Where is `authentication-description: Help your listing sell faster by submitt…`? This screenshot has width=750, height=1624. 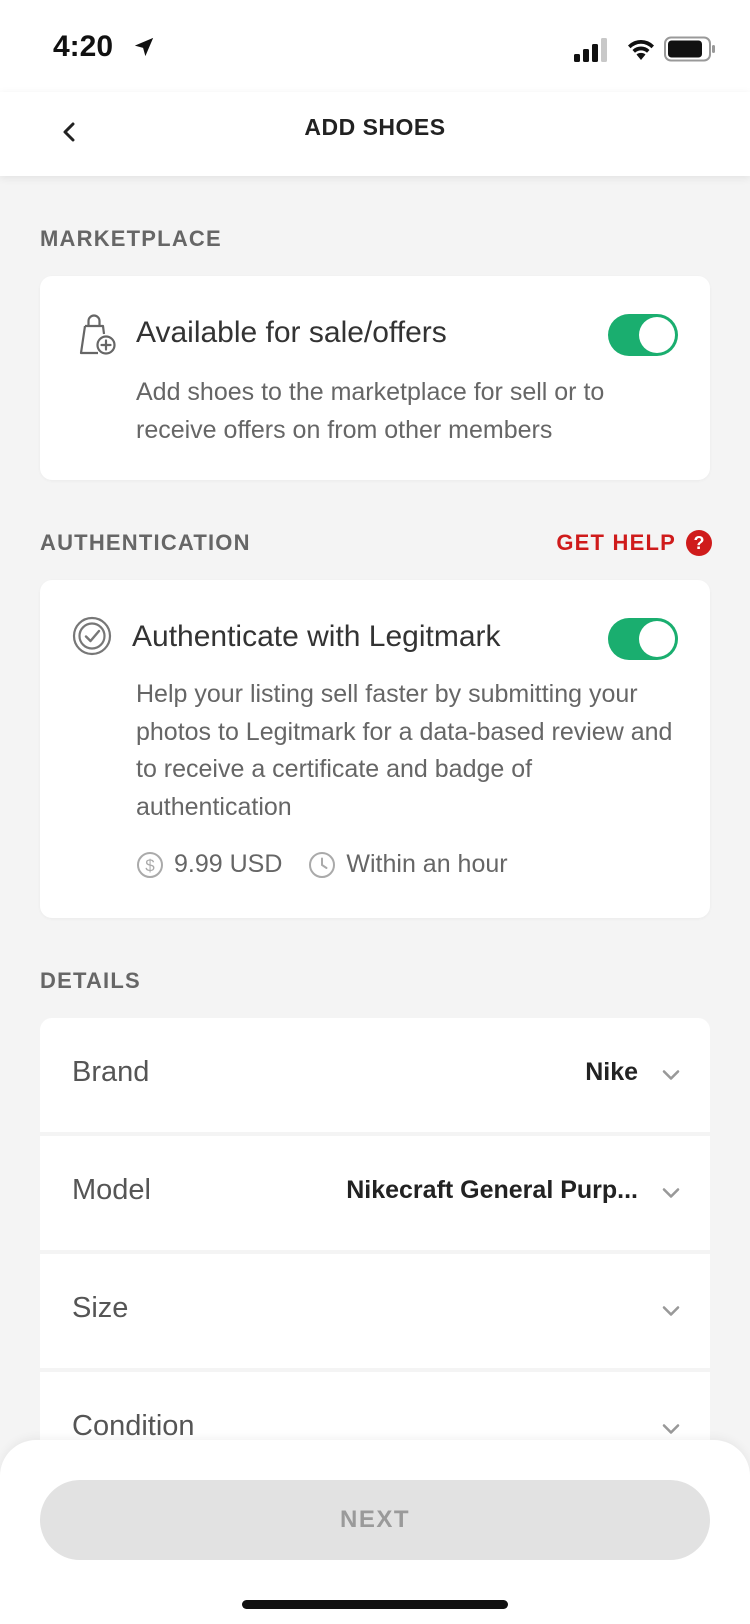
authentication-description: Help your listing sell faster by submitt… is located at coordinates (404, 750).